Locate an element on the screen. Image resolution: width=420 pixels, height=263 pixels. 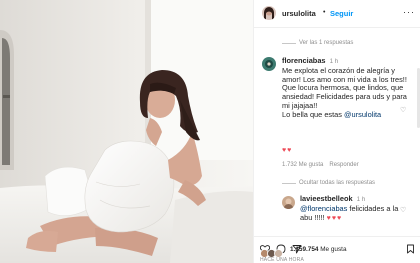
post-likes: 1.159.754 Me gusta is located at coordinates (318, 249).